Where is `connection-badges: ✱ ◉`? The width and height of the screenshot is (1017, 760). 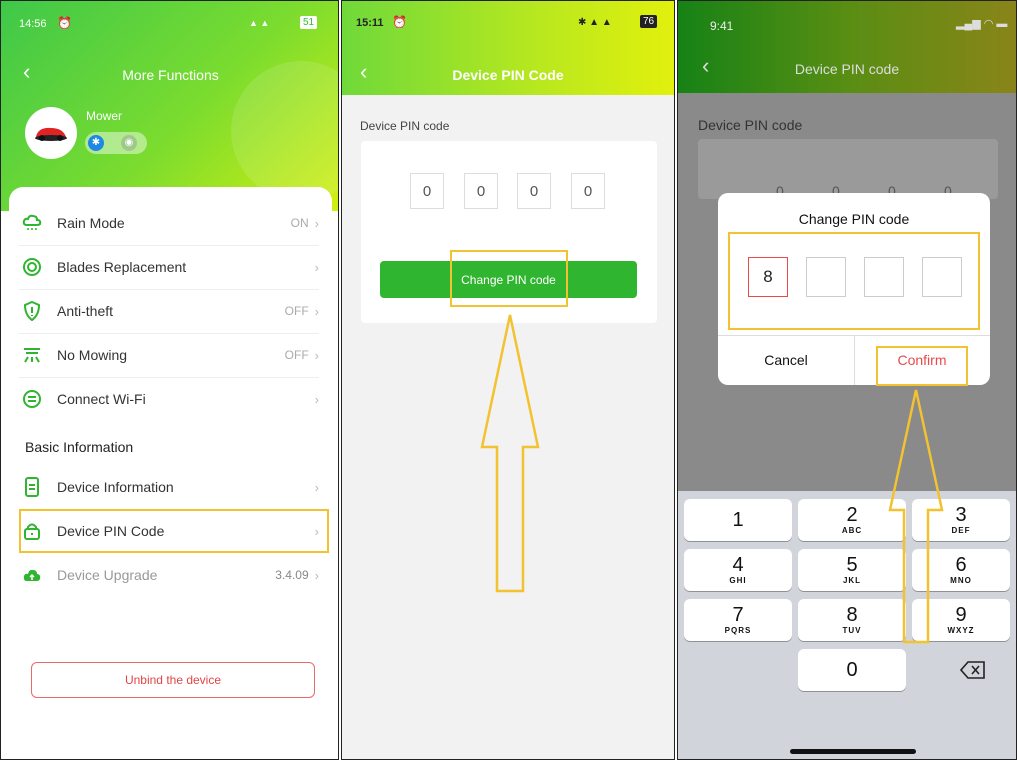 connection-badges: ✱ ◉ is located at coordinates (116, 143).